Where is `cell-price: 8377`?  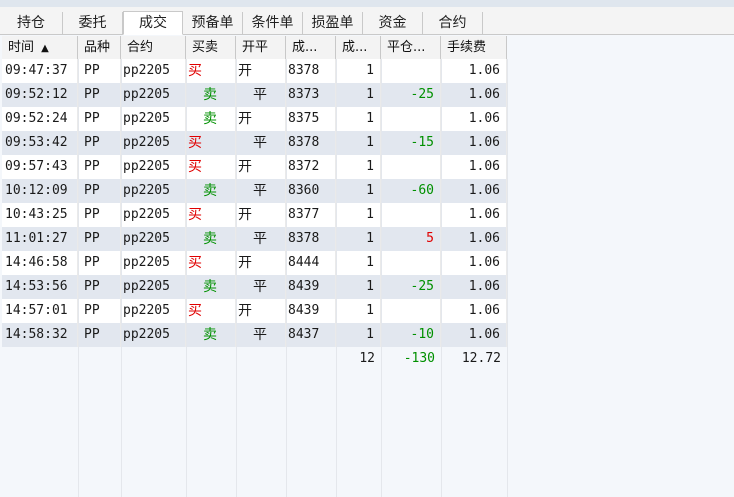
cell-price: 8377 is located at coordinates (311, 215).